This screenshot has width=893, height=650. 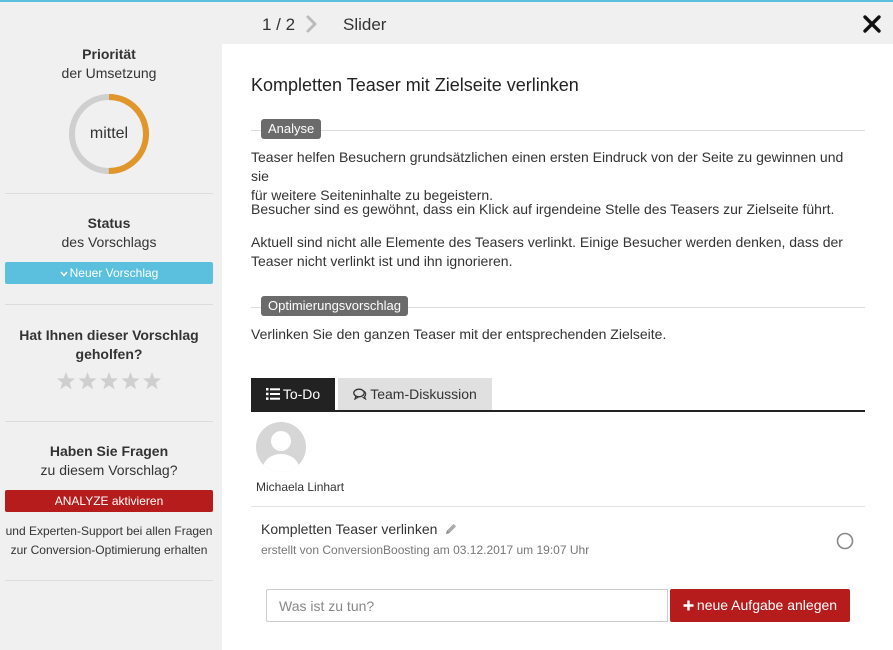 I want to click on priority-subtitle: der Umsetzung, so click(x=109, y=73).